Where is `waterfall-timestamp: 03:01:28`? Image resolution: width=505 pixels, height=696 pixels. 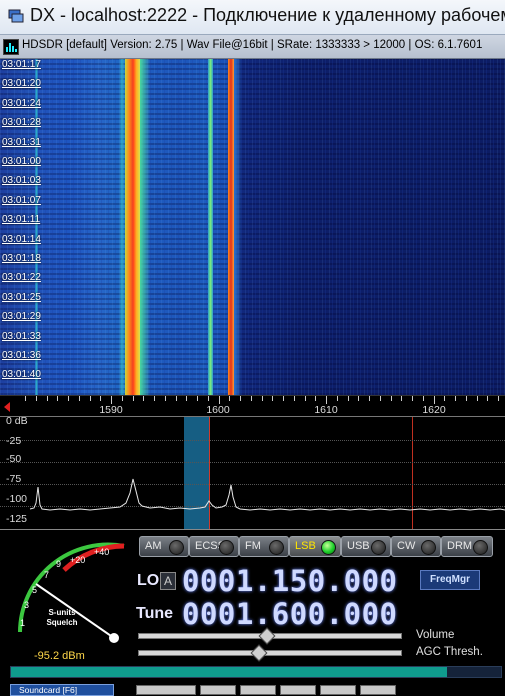 waterfall-timestamp: 03:01:28 is located at coordinates (21, 123).